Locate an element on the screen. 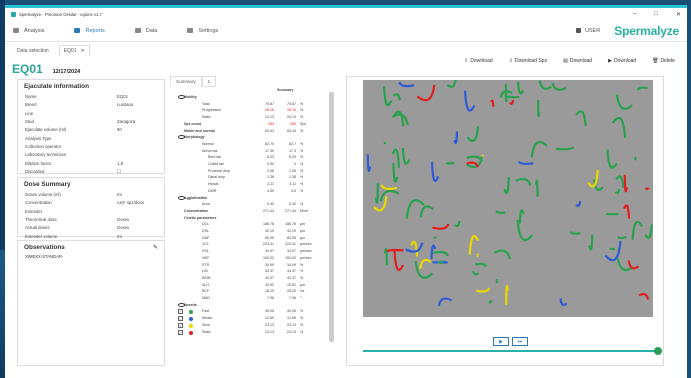 The image size is (691, 378). download-table-button: ▤ Download is located at coordinates (577, 61).